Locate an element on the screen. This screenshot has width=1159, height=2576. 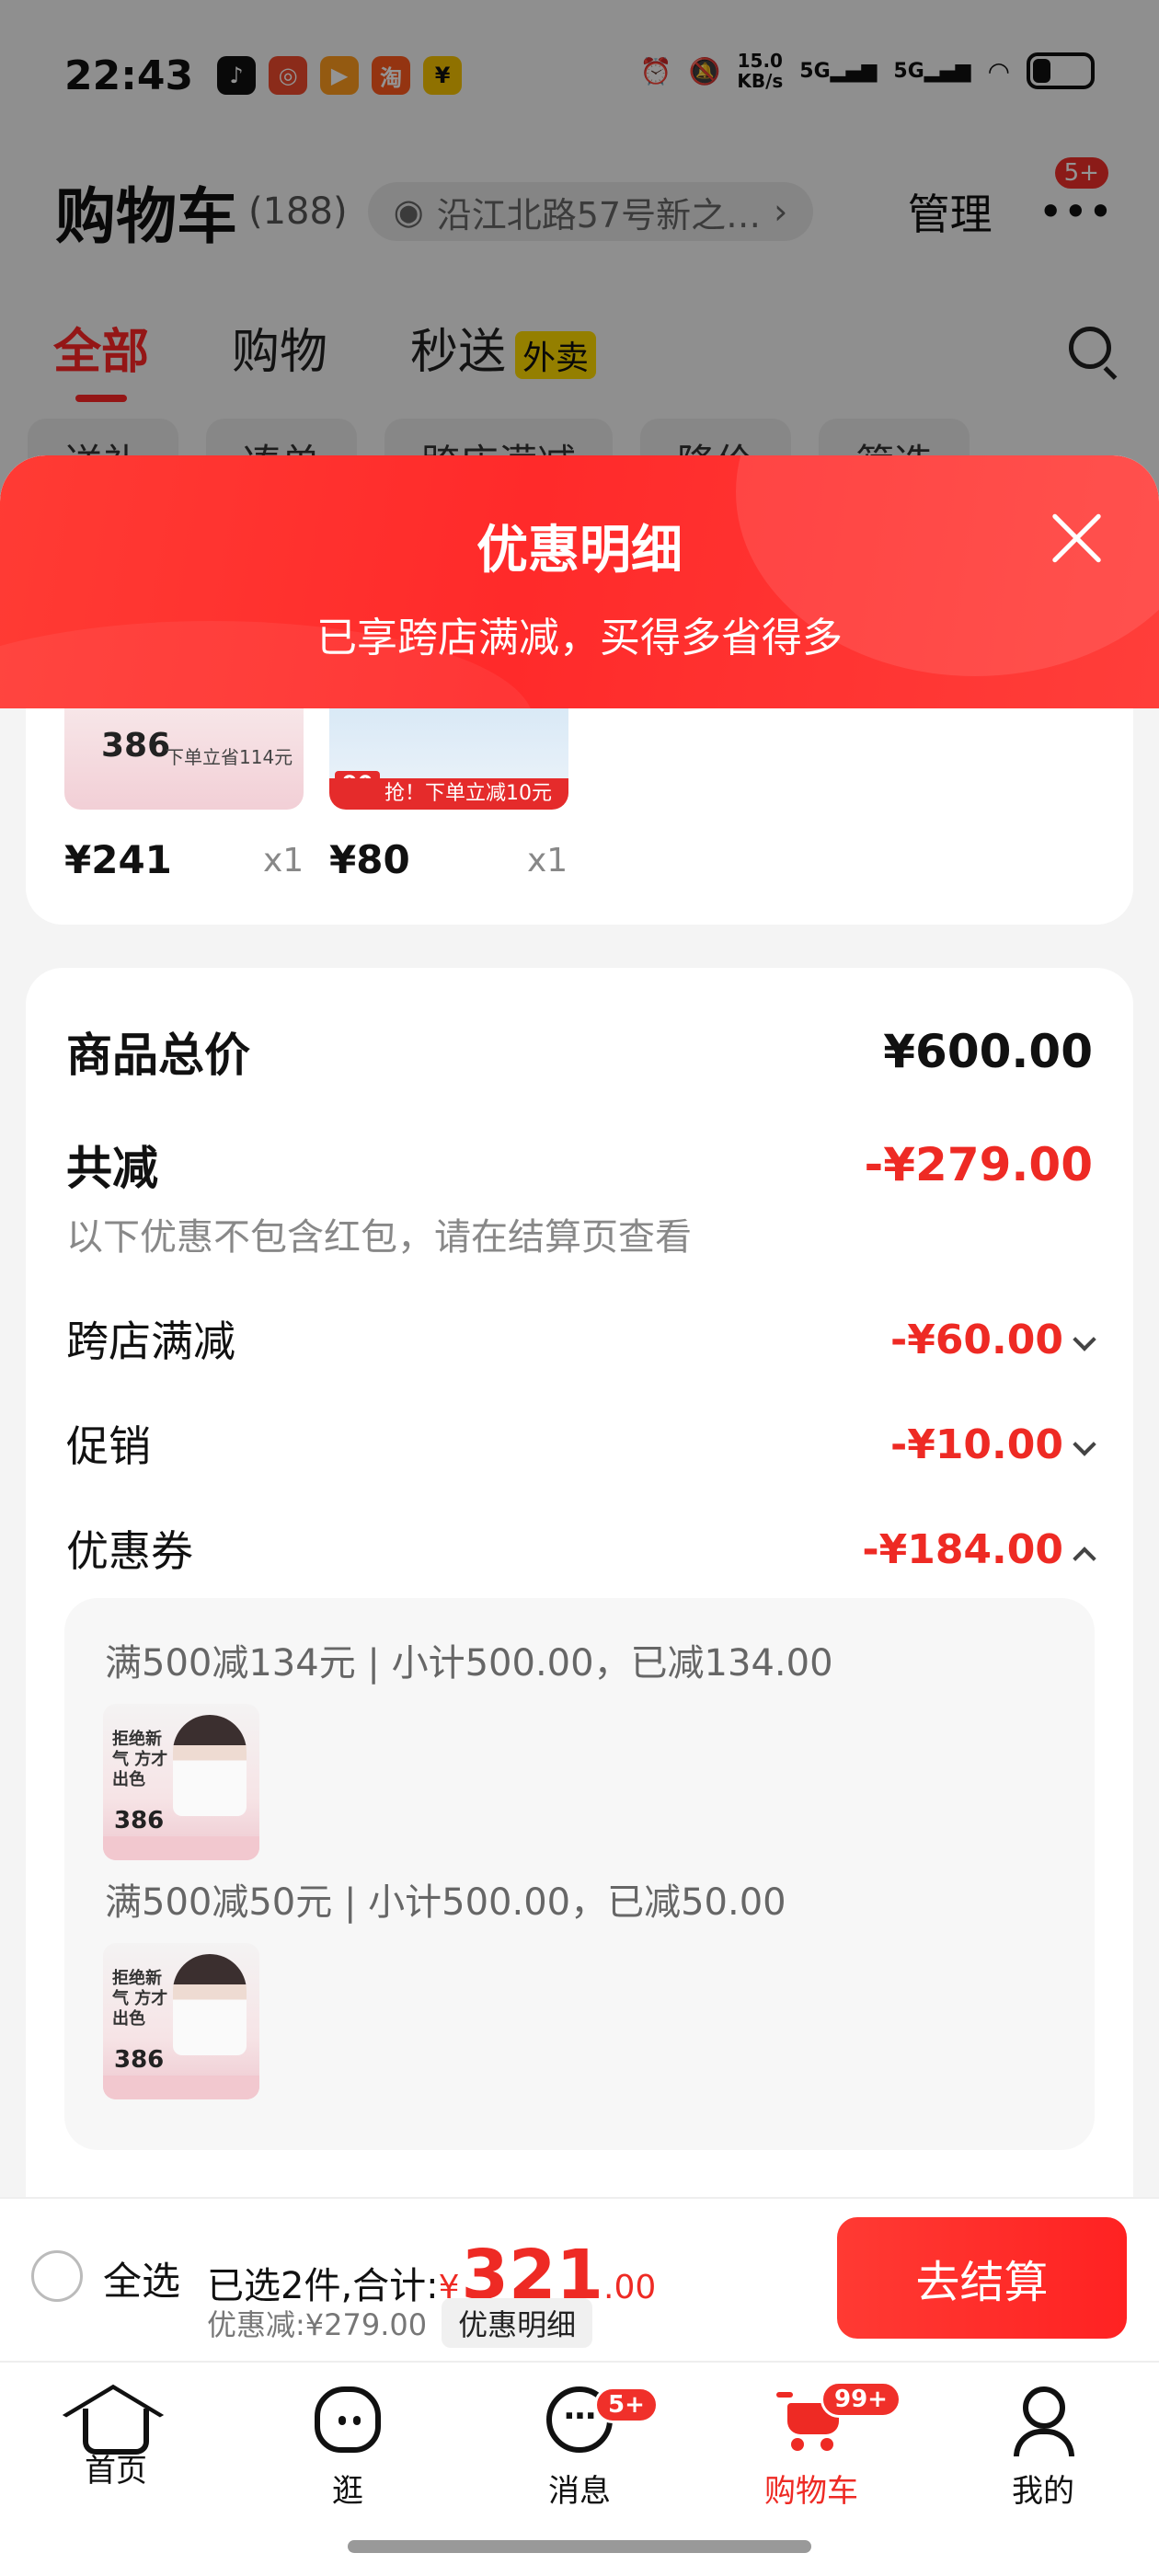
home-icon is located at coordinates (116, 2432).